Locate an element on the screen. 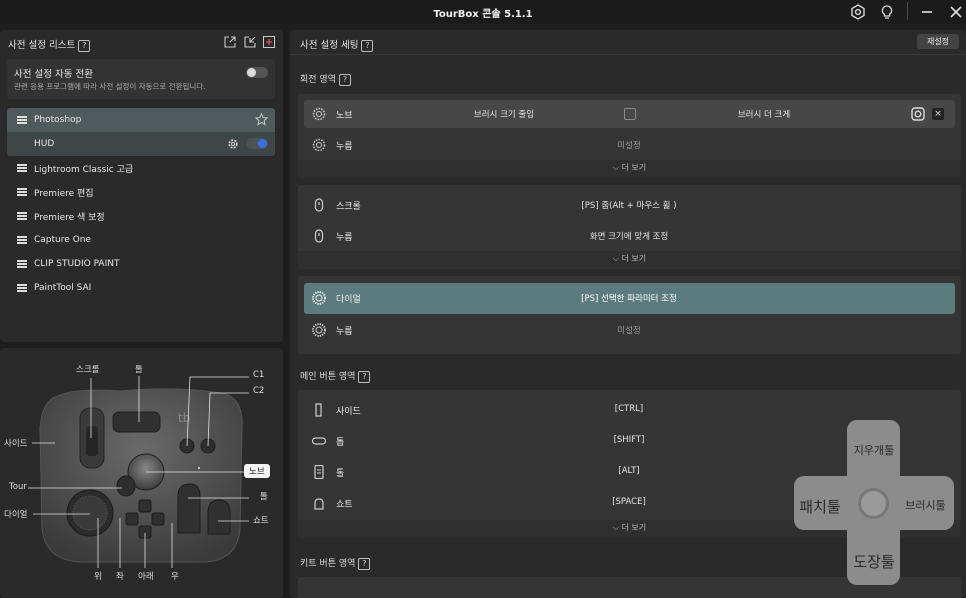 This screenshot has height=598, width=966. app-title: TourBox 콘솔 5.1.1 is located at coordinates (483, 14).